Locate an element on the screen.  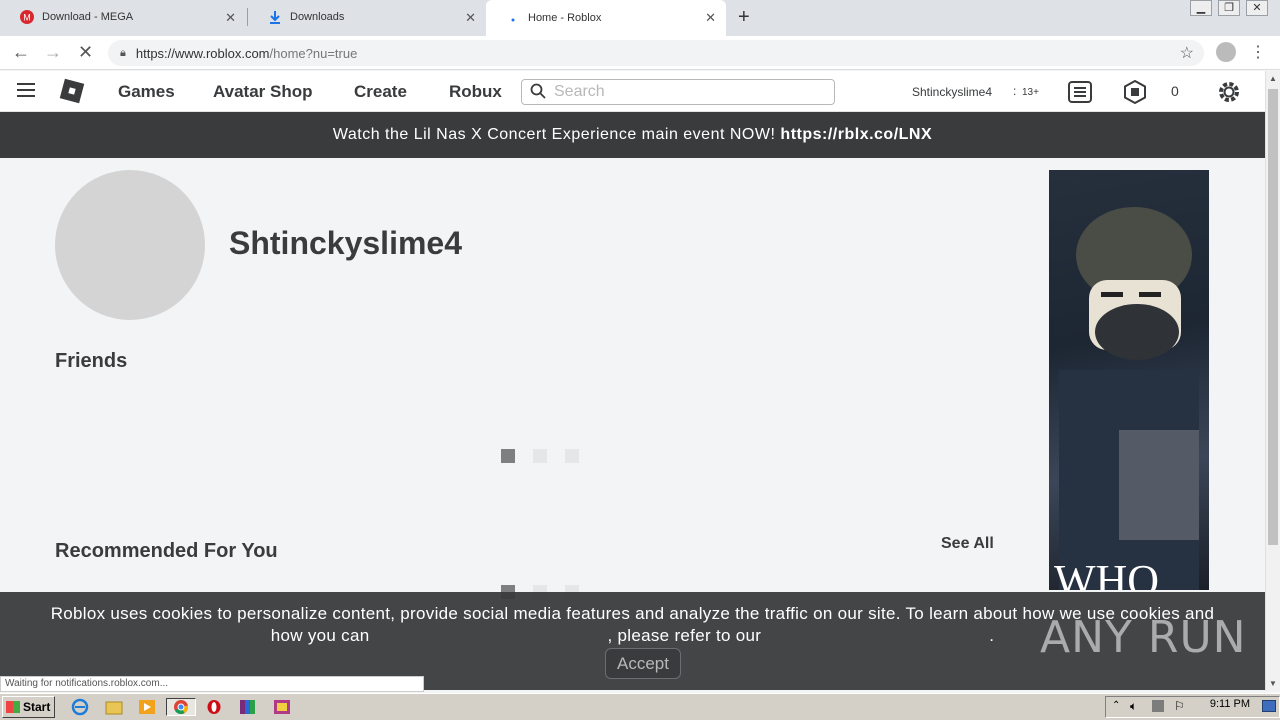
windows-flag-icon is located at coordinates (13, 707).